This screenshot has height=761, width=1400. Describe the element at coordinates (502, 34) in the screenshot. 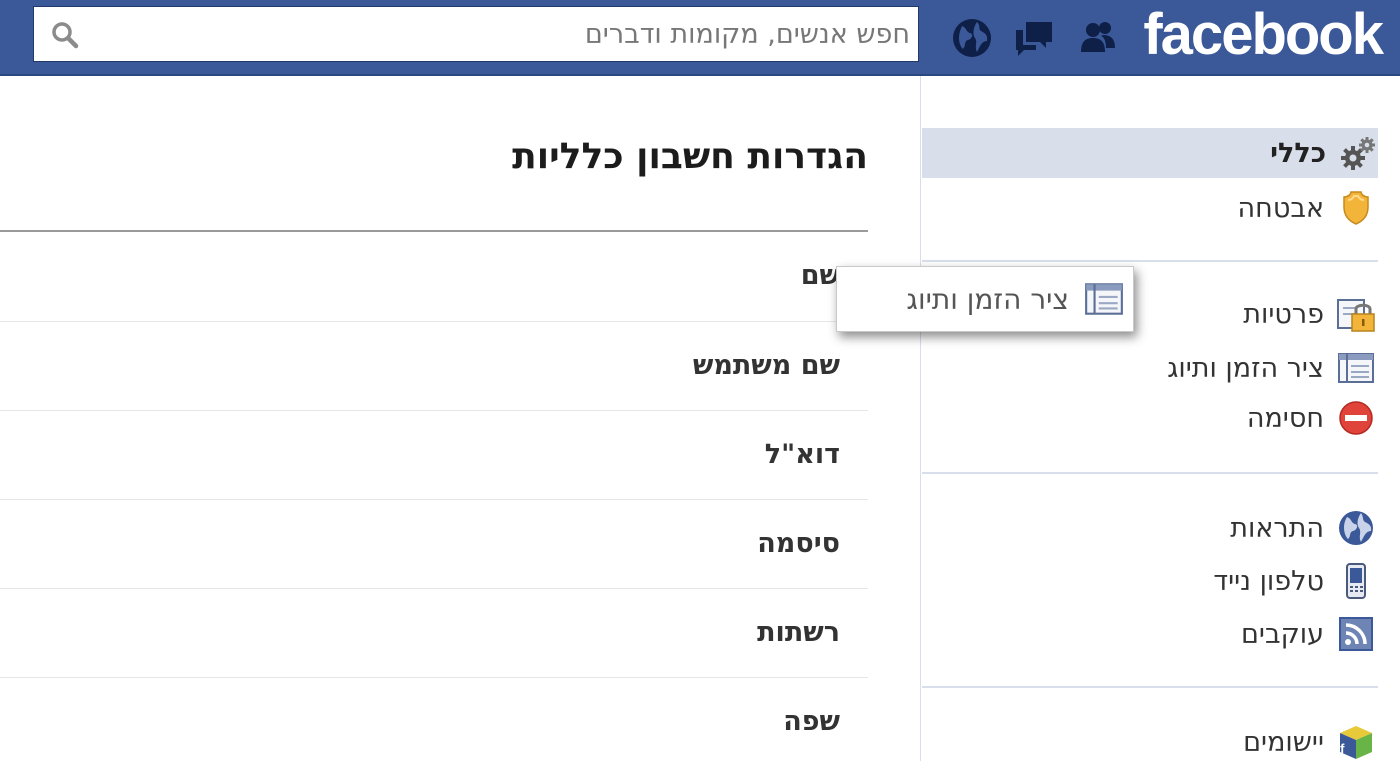

I see `search-input` at that location.